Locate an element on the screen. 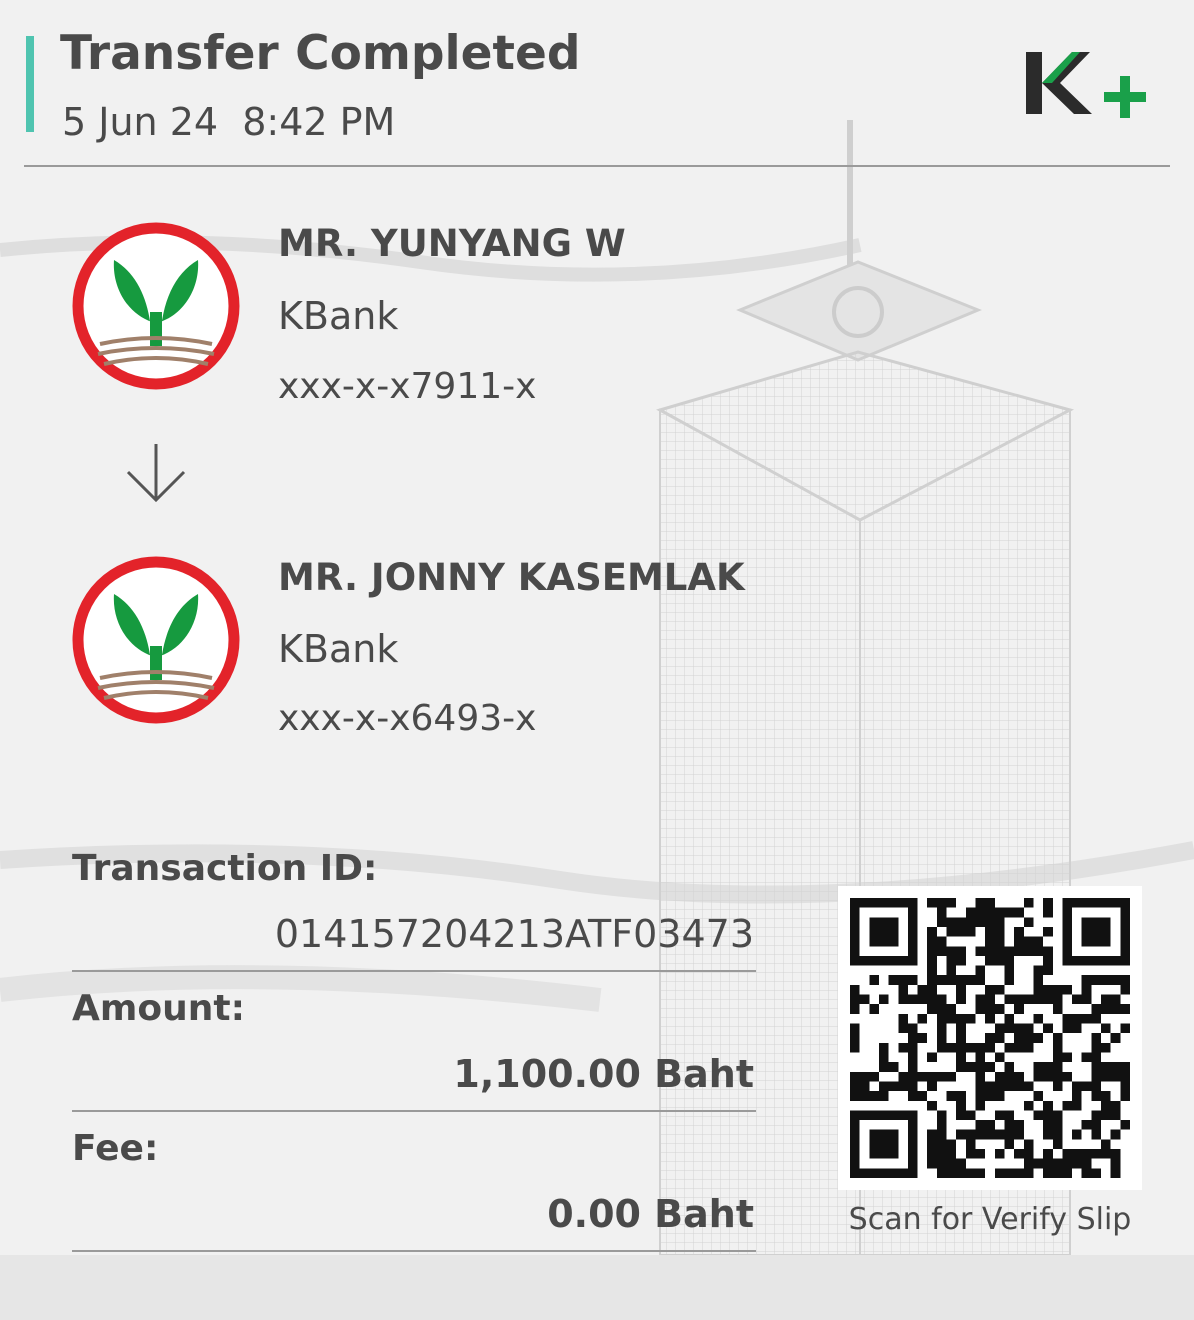 This screenshot has width=1194, height=1320. header-divider is located at coordinates (597, 166).